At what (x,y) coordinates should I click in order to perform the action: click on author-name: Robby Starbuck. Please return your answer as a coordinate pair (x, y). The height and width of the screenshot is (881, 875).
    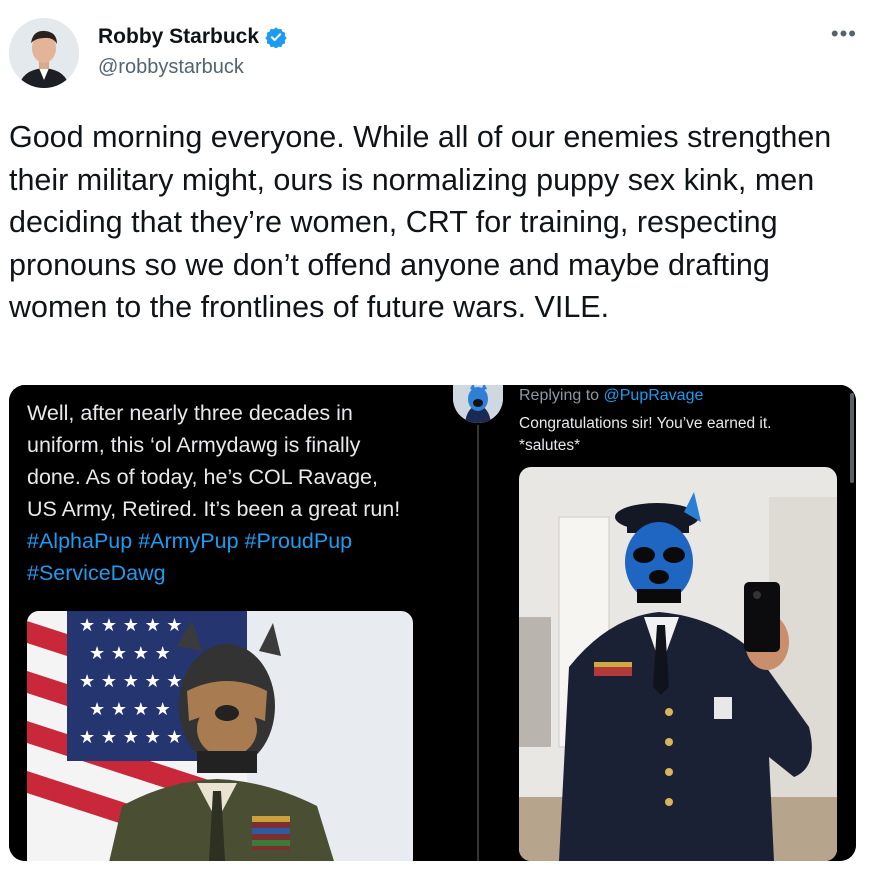
    Looking at the image, I should click on (178, 37).